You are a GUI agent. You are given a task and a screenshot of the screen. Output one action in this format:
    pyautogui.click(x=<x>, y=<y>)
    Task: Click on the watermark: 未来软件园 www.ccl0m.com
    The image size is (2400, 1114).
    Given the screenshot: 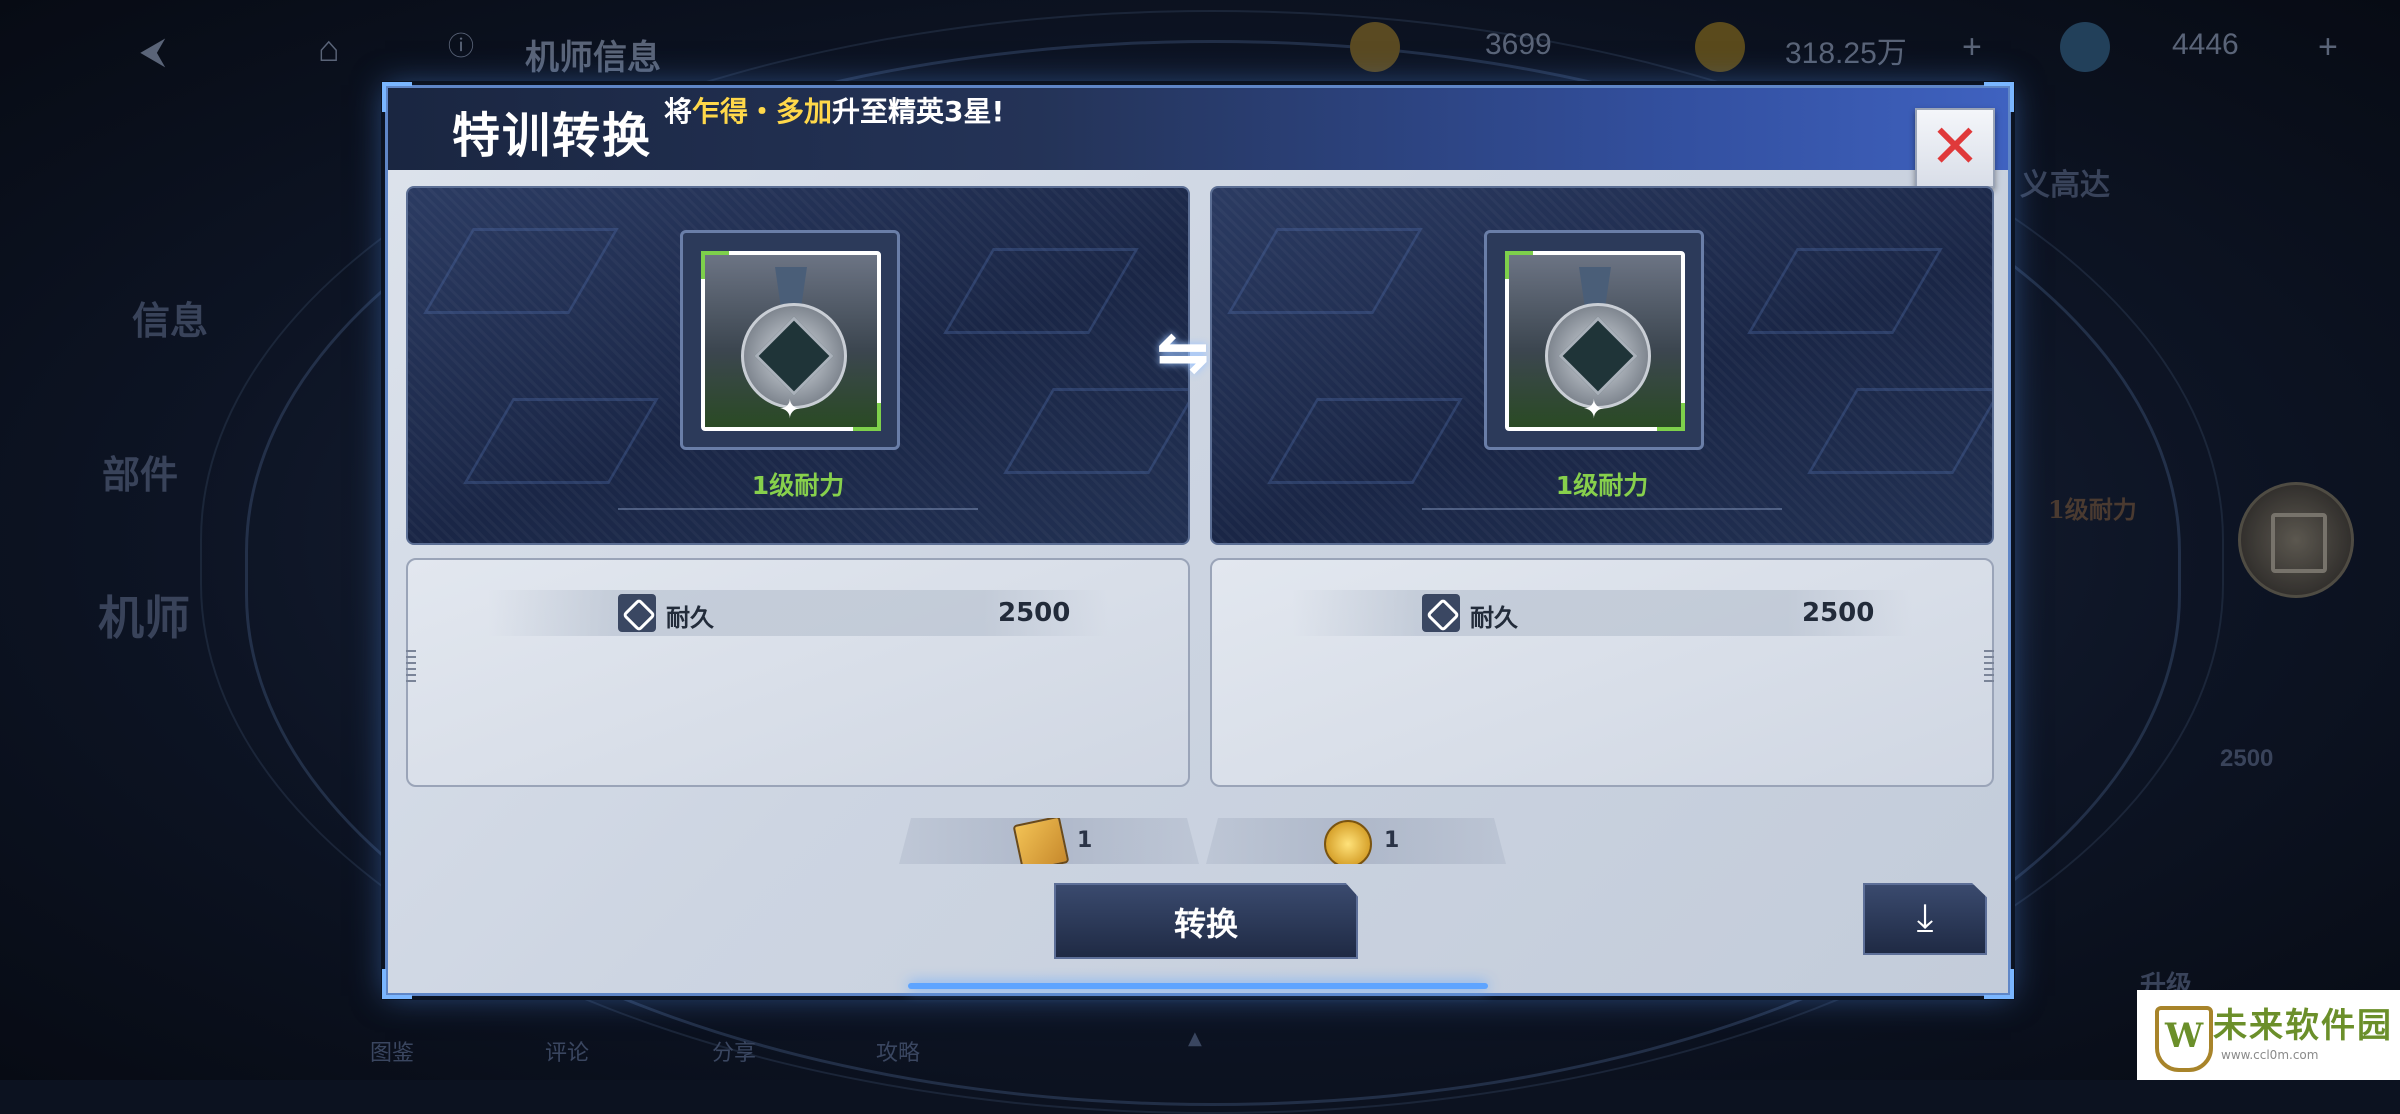 What is the action you would take?
    pyautogui.click(x=2268, y=1035)
    